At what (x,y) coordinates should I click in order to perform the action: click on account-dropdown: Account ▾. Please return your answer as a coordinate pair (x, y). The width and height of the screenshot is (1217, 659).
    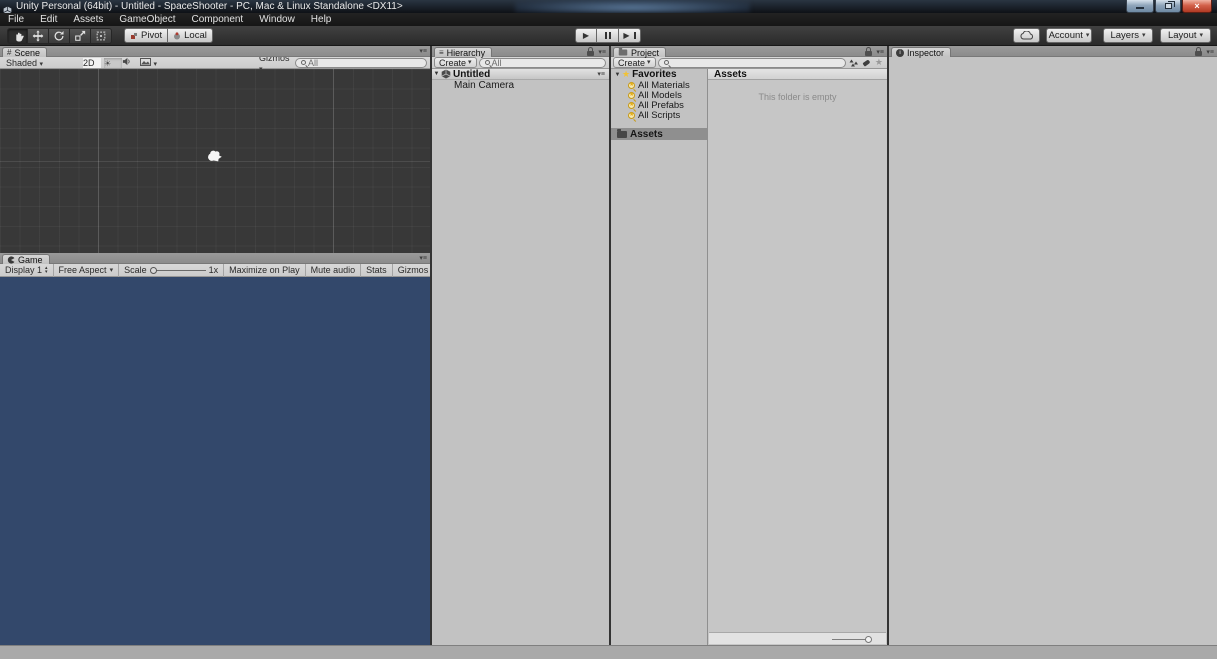
    Looking at the image, I should click on (1069, 35).